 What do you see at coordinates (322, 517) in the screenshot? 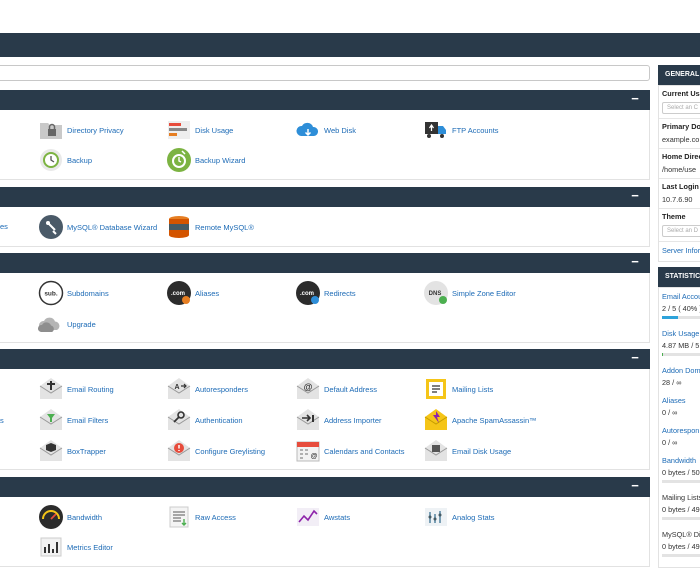
I see `awstats-link: Awstats` at bounding box center [322, 517].